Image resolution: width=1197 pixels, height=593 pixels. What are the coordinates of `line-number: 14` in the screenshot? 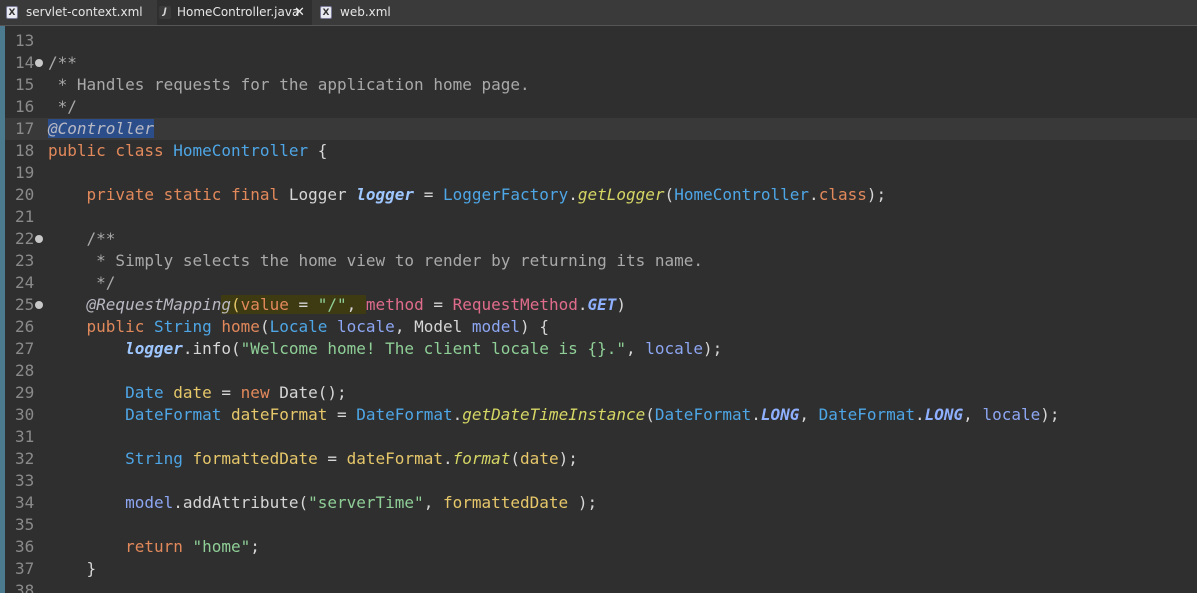 It's located at (25, 62).